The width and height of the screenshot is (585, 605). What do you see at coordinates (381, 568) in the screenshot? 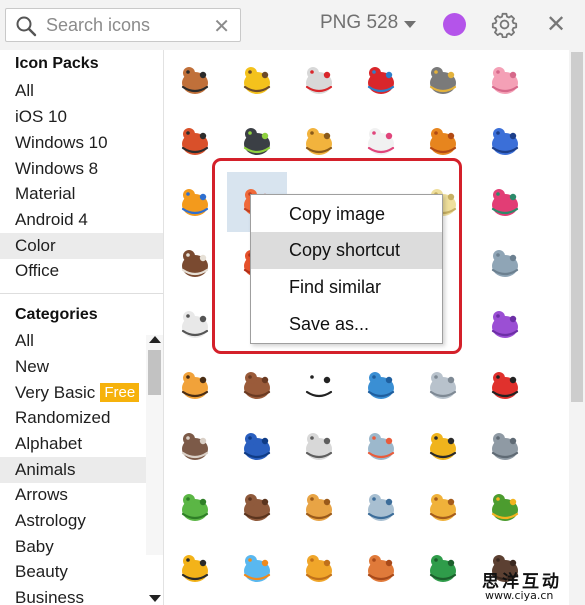
I see `icon-cell-kangaroo` at bounding box center [381, 568].